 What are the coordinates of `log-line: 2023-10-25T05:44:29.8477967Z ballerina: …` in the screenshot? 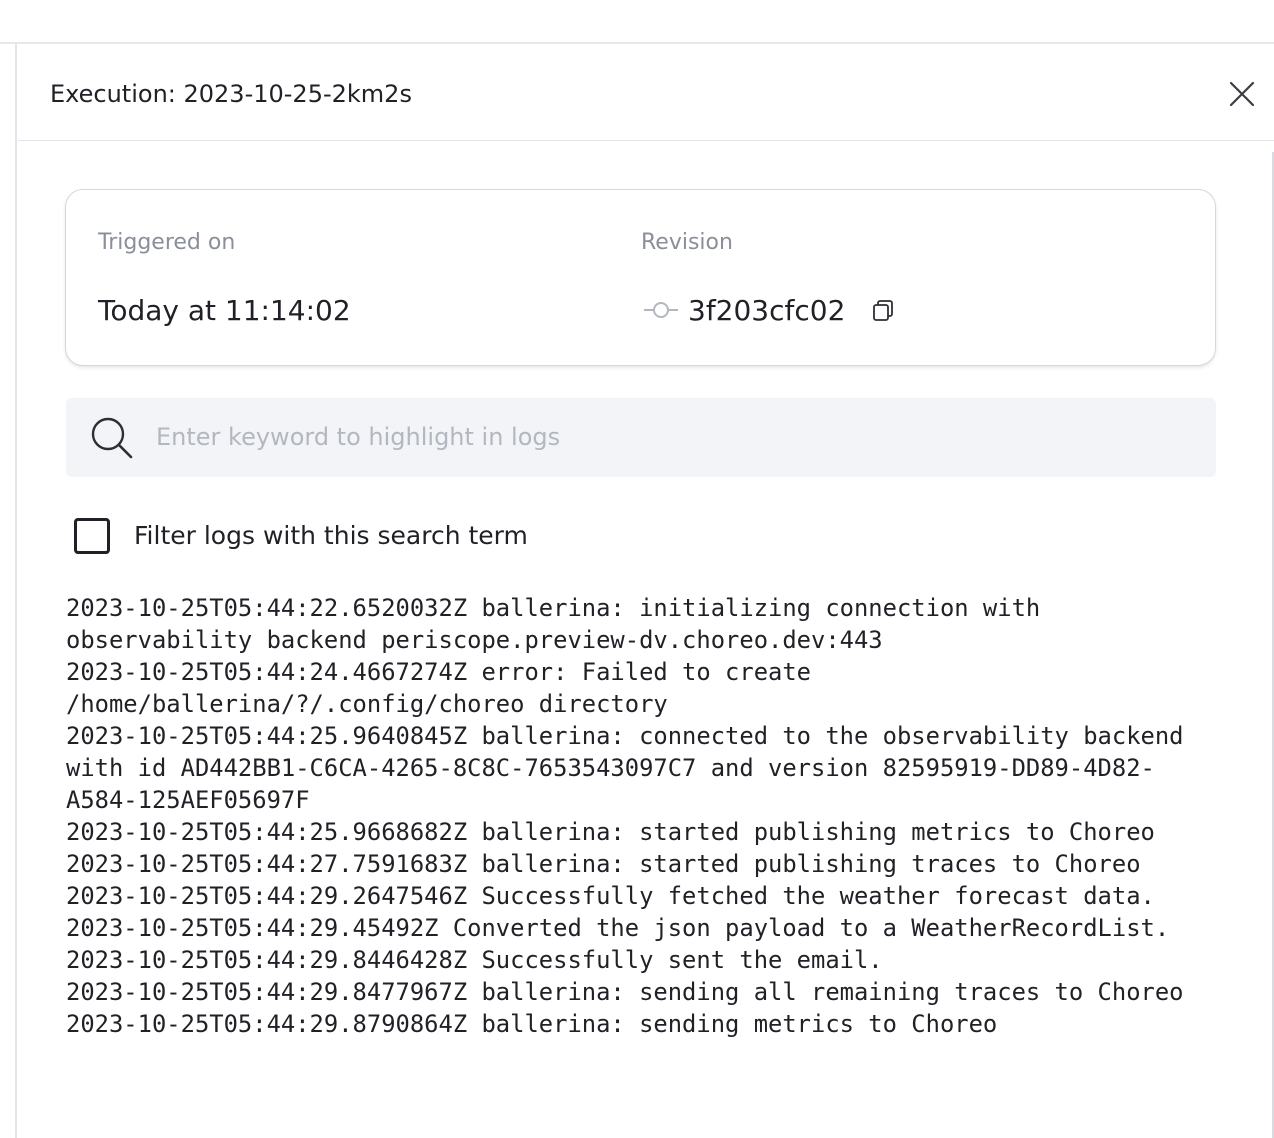 It's located at (625, 992).